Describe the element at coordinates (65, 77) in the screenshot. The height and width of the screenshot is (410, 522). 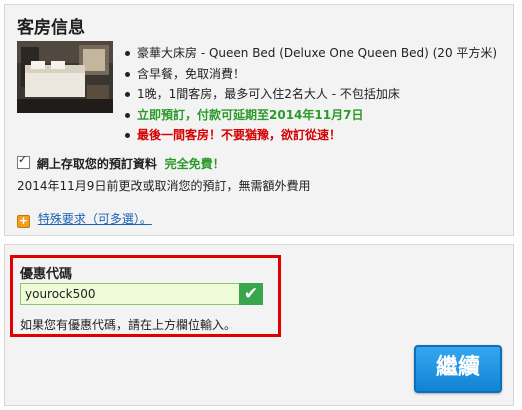
I see `room-photo` at that location.